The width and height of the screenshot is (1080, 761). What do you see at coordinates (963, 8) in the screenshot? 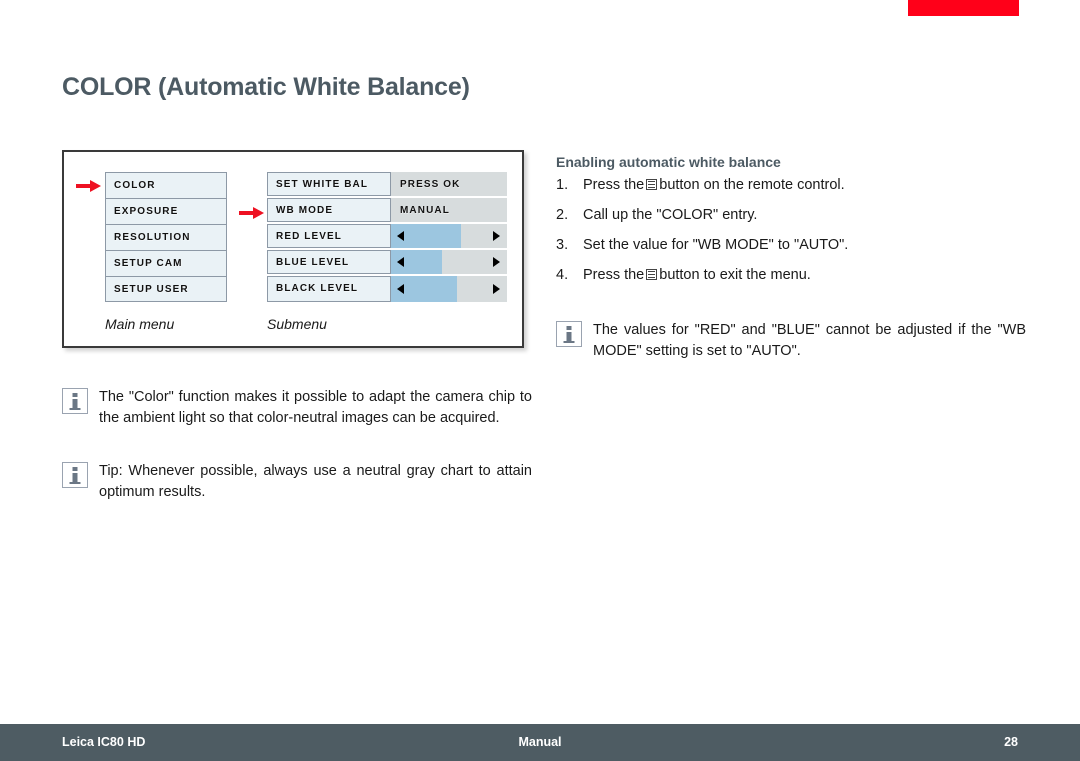
I see `top-accent-bar` at bounding box center [963, 8].